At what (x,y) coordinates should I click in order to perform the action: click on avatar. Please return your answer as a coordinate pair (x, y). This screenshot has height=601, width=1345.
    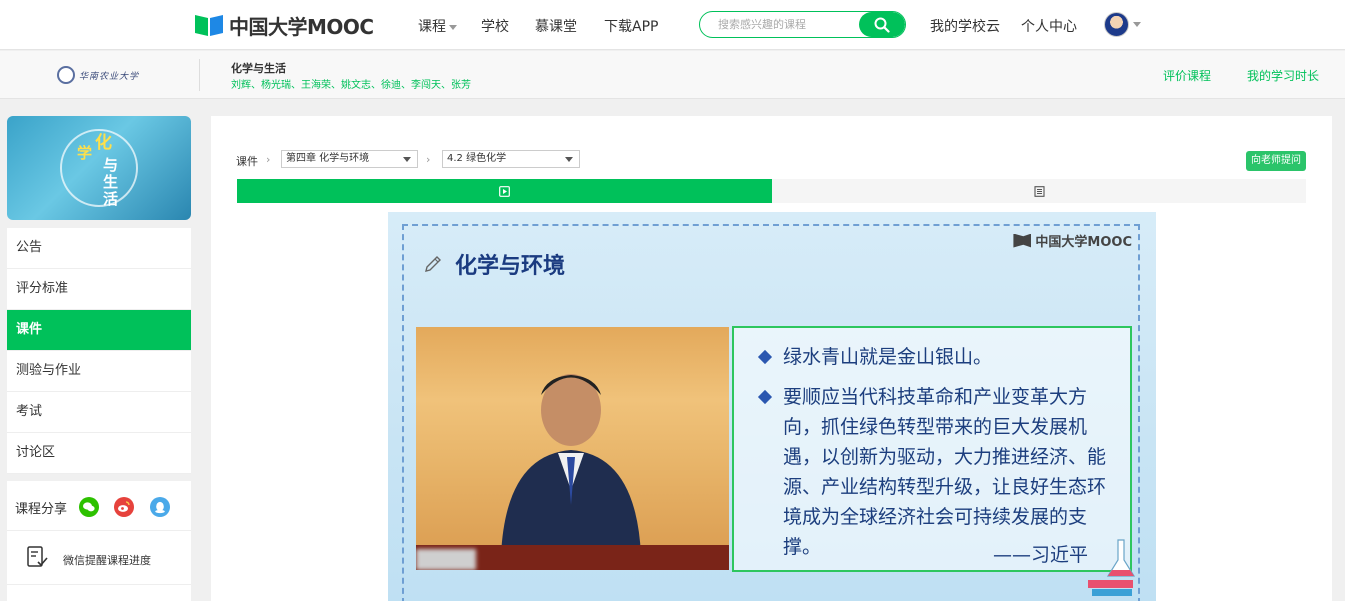
    Looking at the image, I should click on (1116, 24).